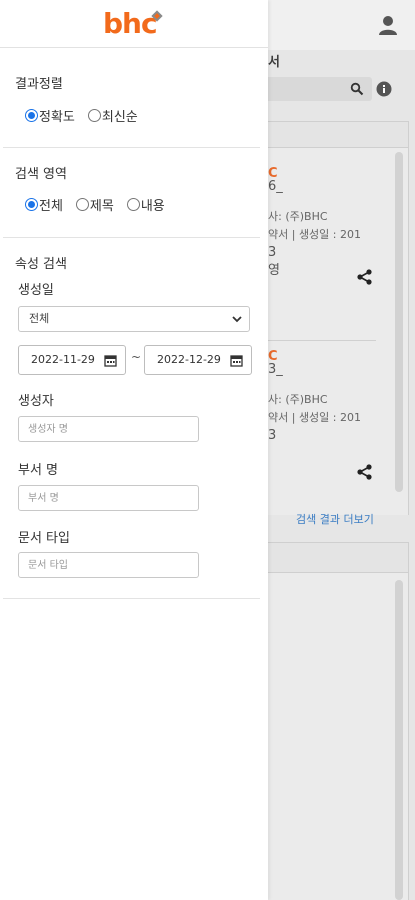  Describe the element at coordinates (189, 359) in the screenshot. I see `date-to-value: 2022-12-29` at that location.